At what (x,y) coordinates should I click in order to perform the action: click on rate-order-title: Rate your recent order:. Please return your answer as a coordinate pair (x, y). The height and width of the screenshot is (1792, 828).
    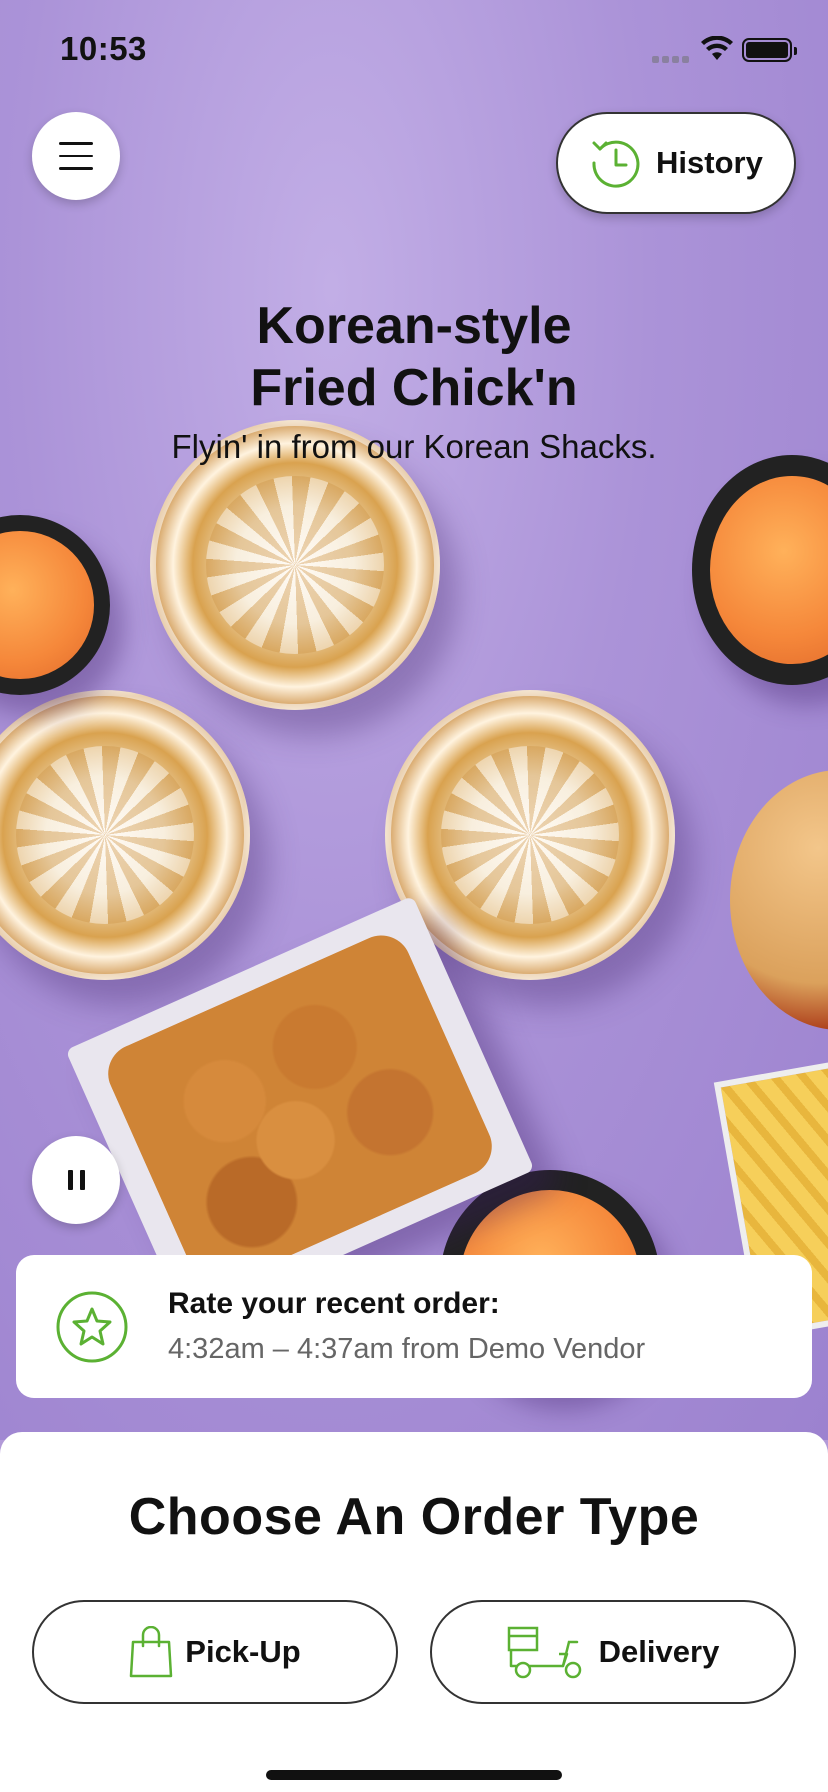
    Looking at the image, I should click on (334, 1303).